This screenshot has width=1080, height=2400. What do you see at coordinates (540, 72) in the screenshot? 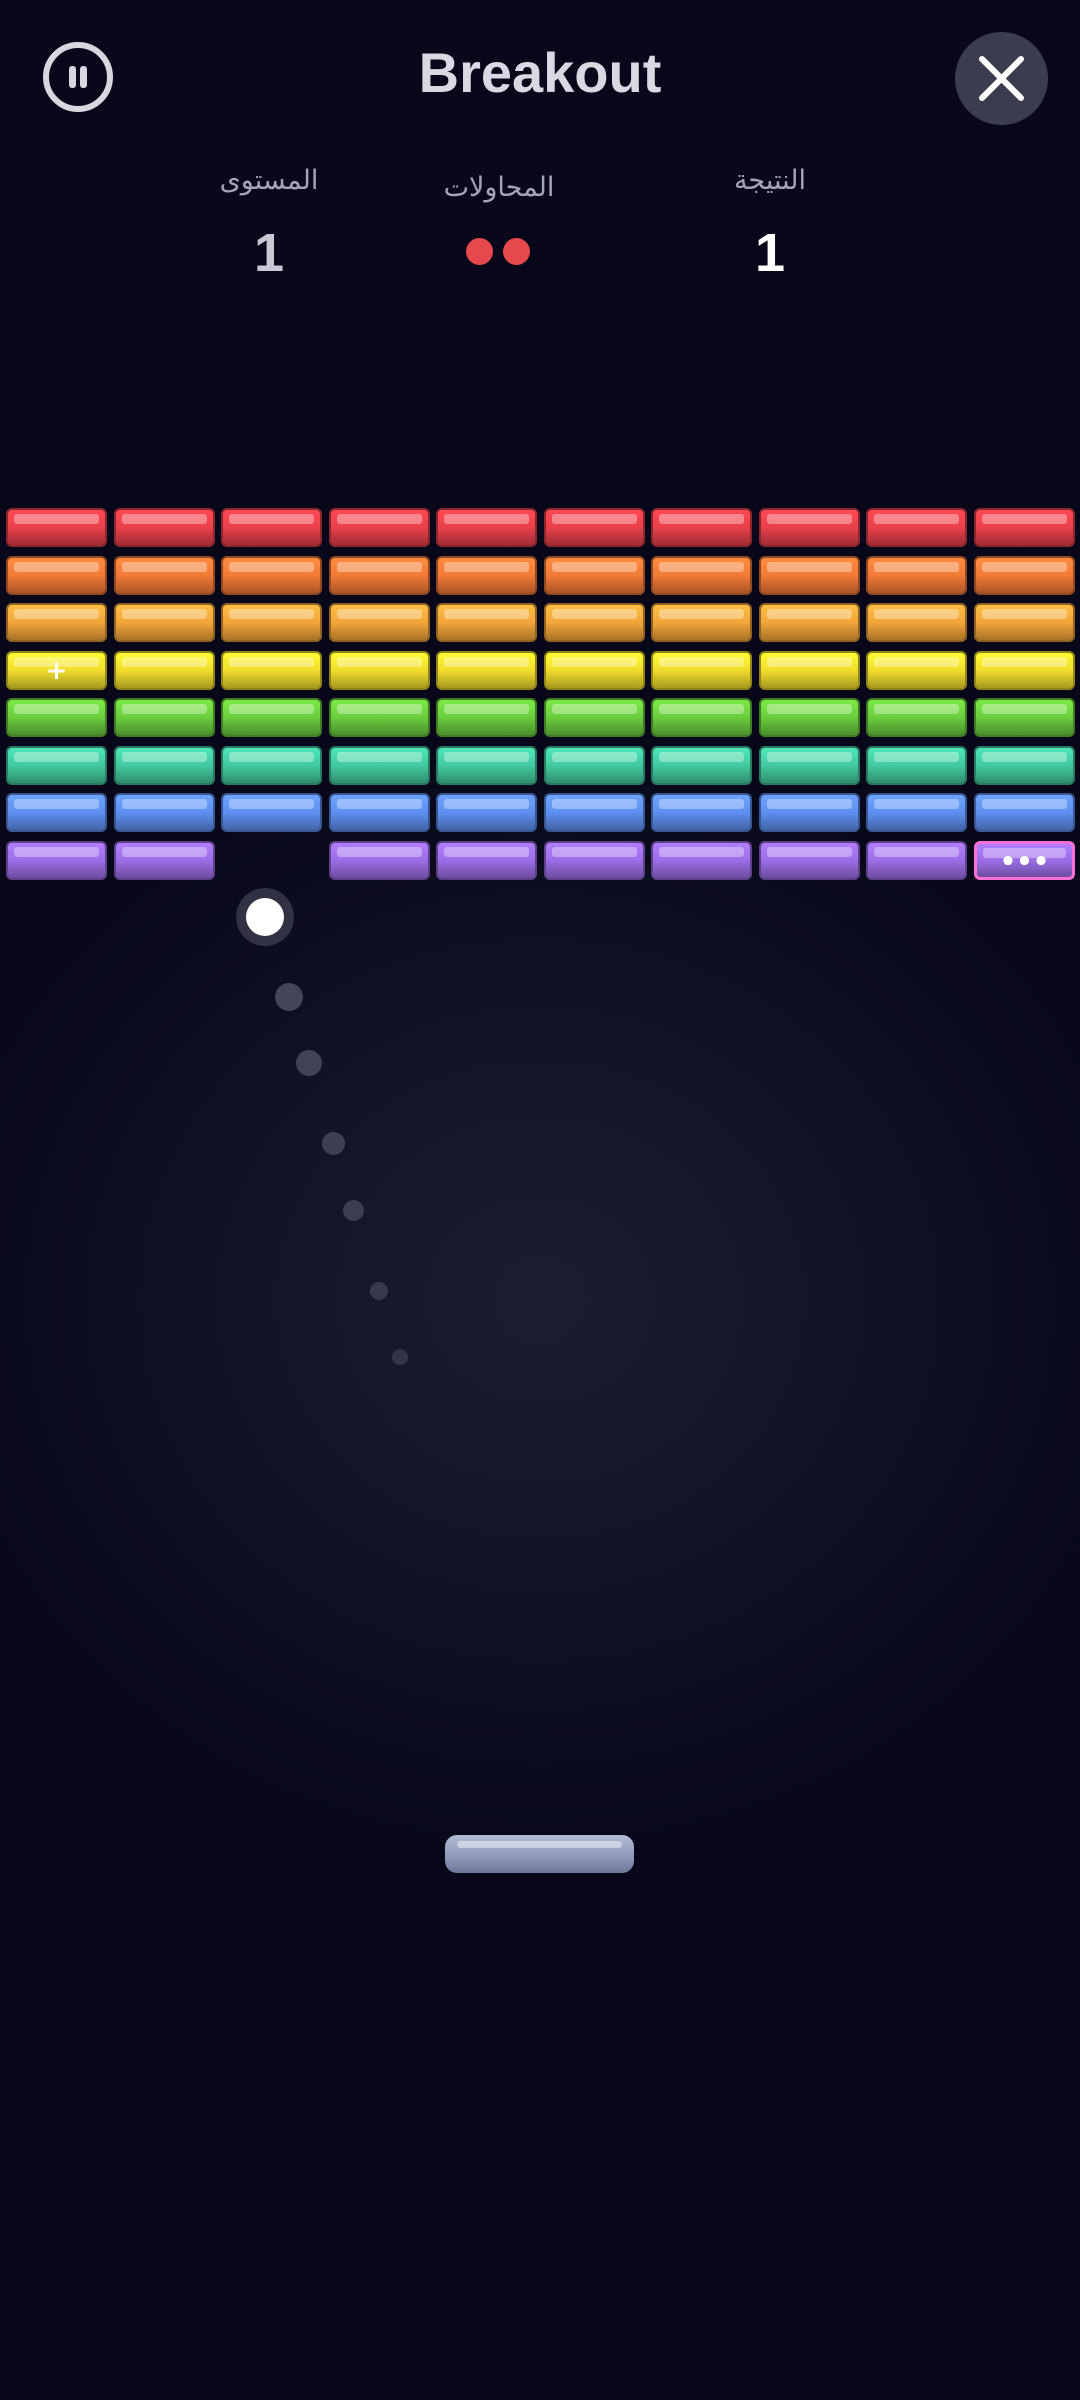
I see `game-title: Breakout` at bounding box center [540, 72].